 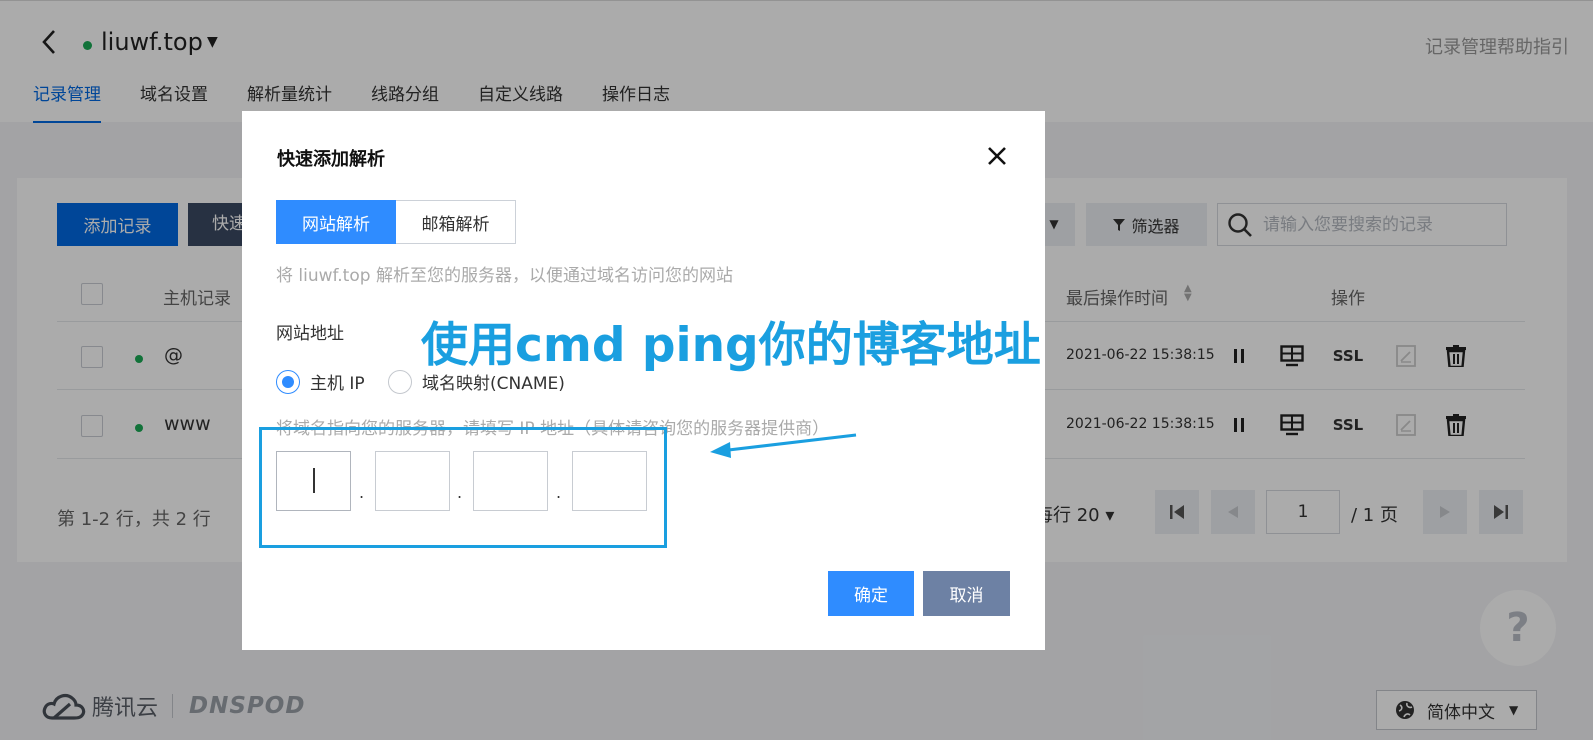 What do you see at coordinates (504, 276) in the screenshot?
I see `dialog-description: 将 liuwf.top 解析至您的服务器，以便通过域名访问您的网站` at bounding box center [504, 276].